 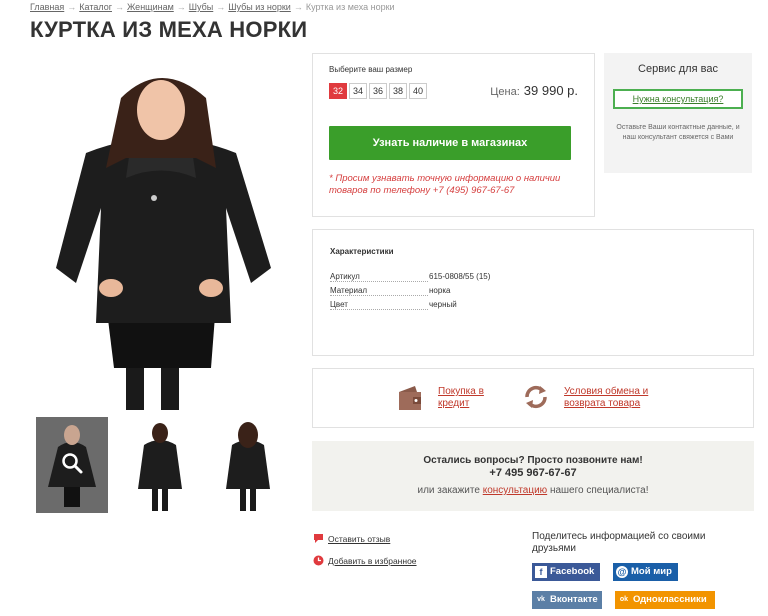 I want to click on facebook-share-button: f Facebook, so click(x=566, y=572).